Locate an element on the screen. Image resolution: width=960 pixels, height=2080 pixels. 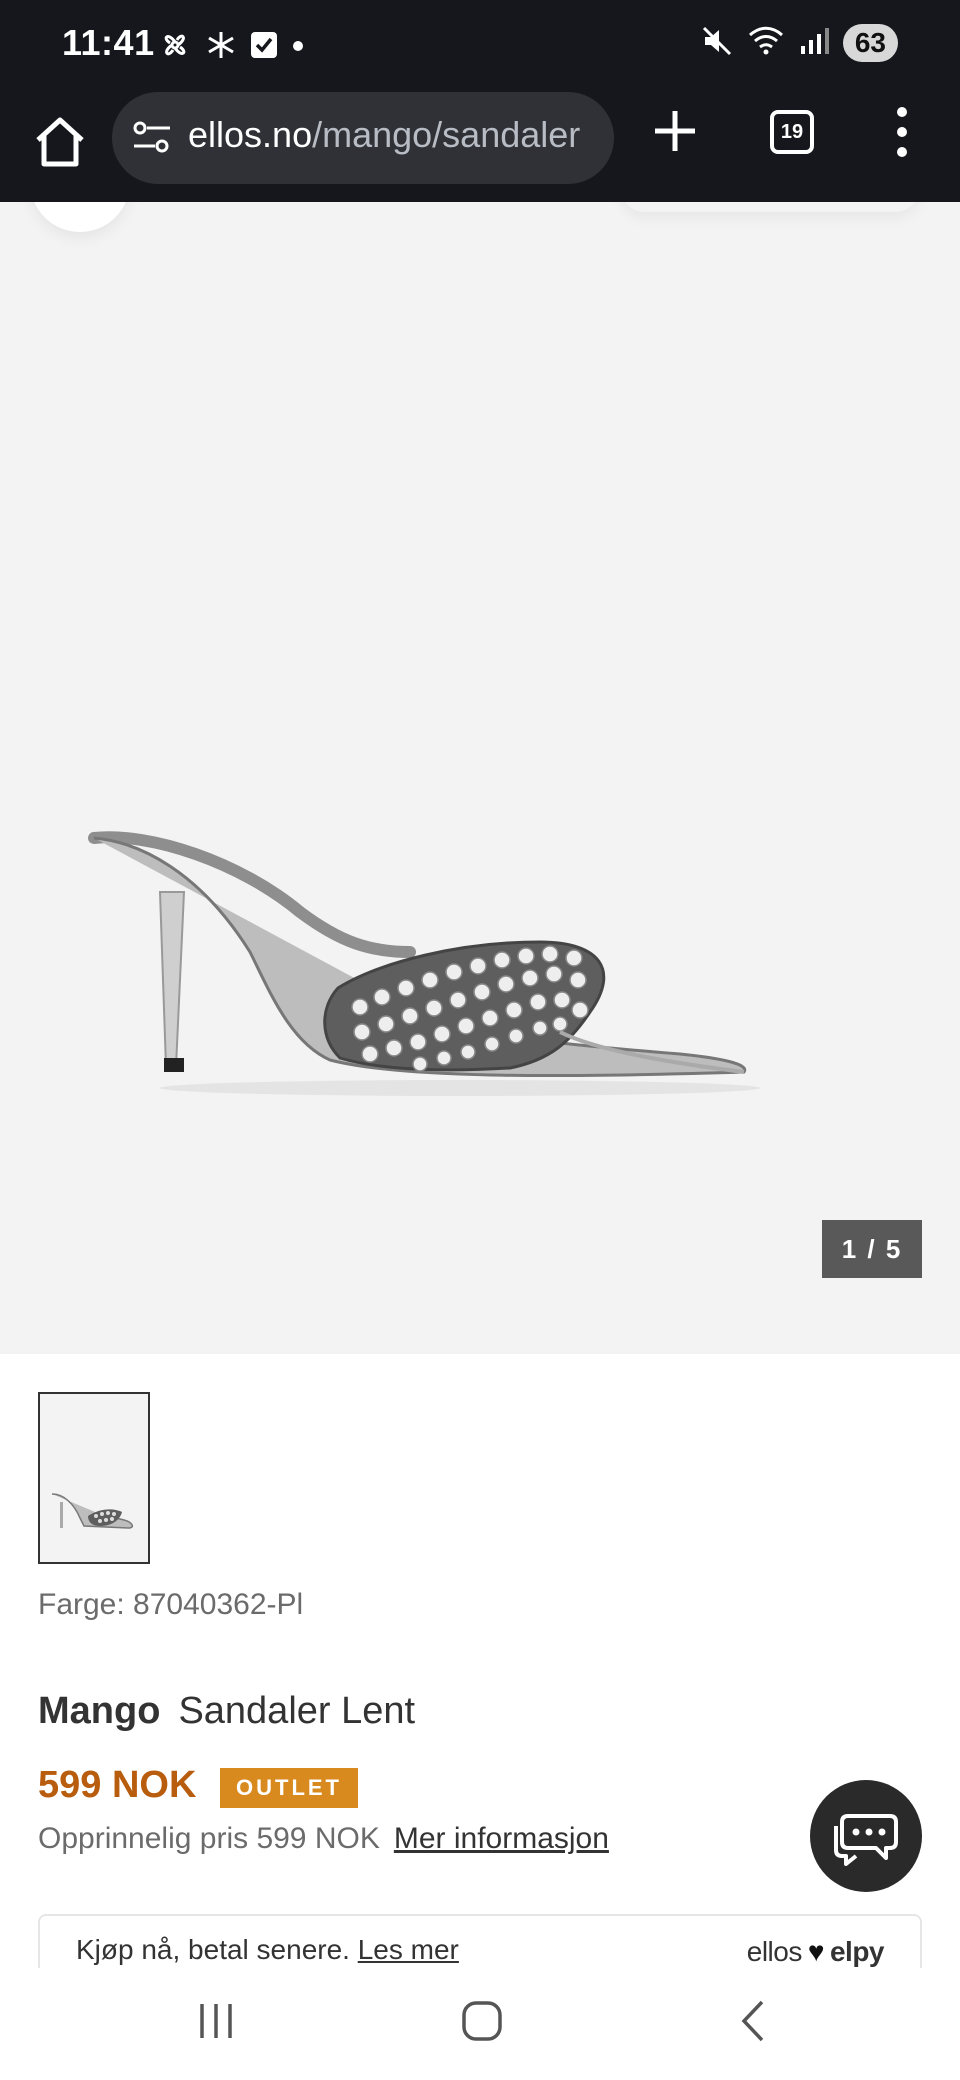
browser-menu-button is located at coordinates (902, 132).